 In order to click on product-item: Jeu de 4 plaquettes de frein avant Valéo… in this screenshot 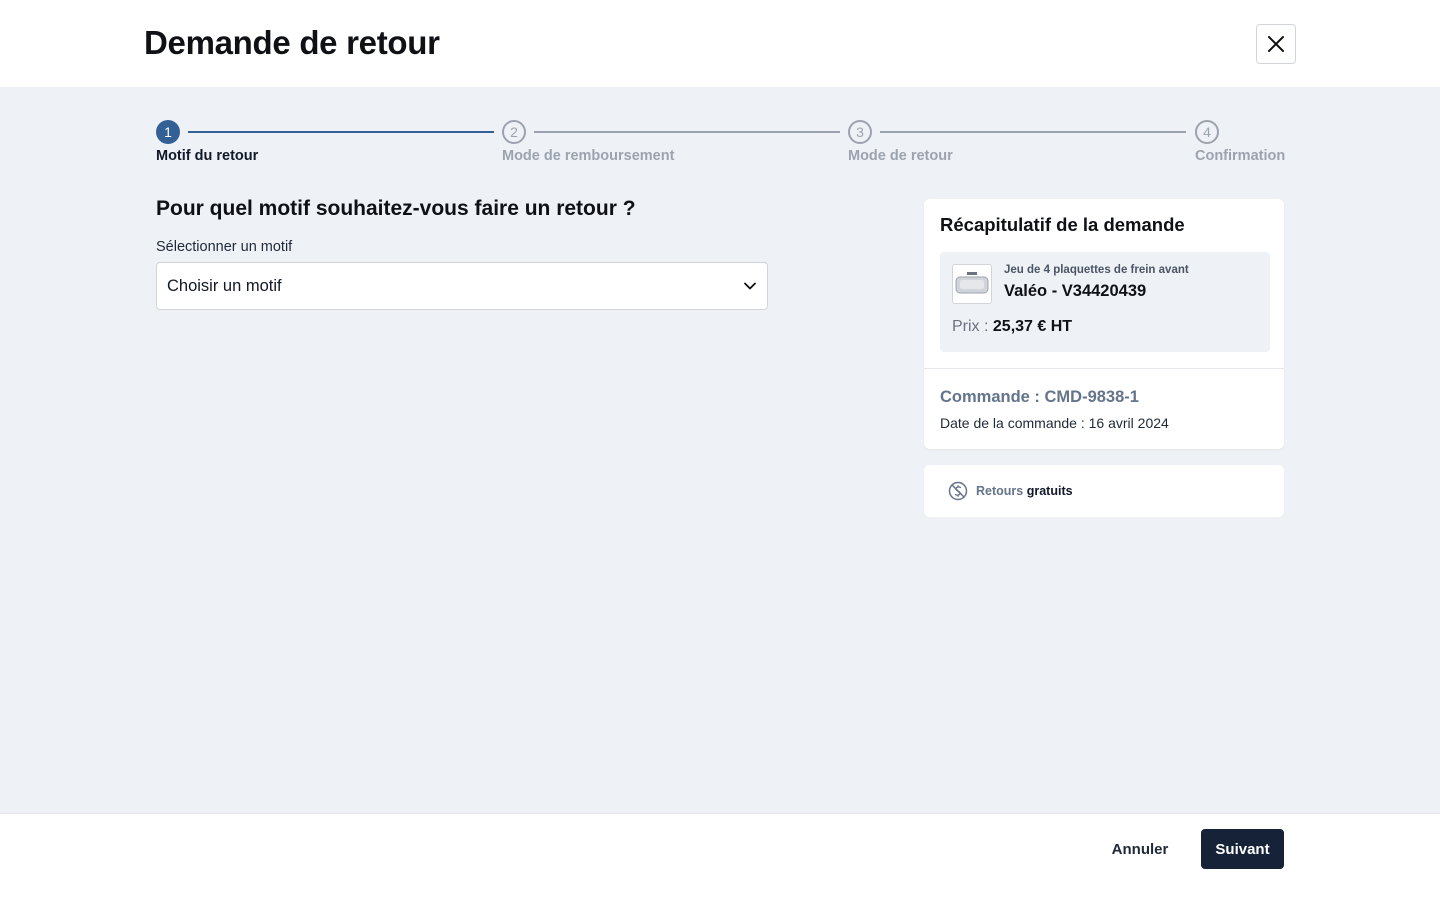, I will do `click(1105, 302)`.